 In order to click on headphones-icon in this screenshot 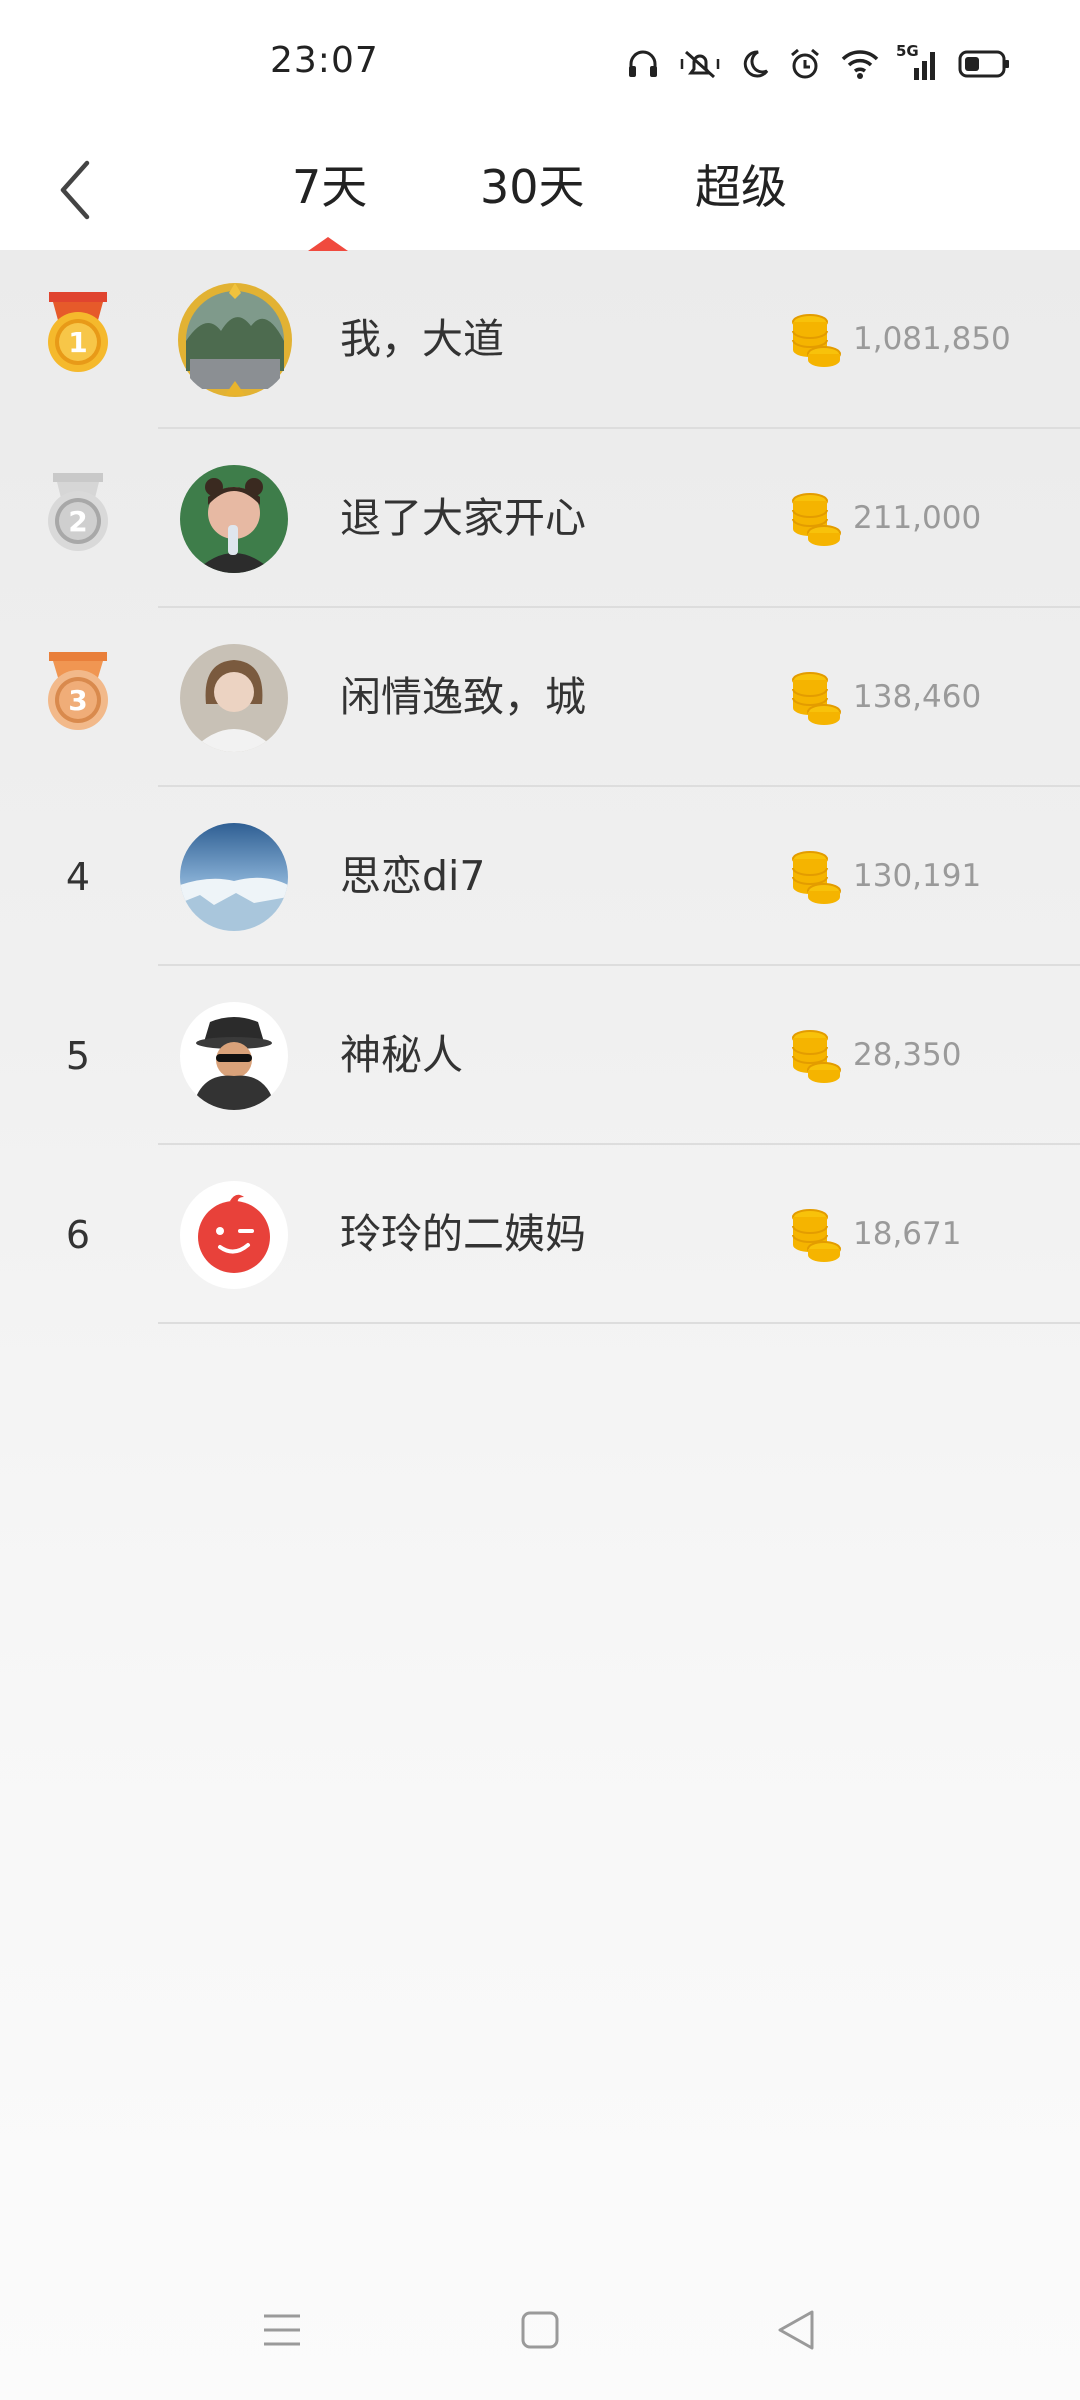, I will do `click(643, 64)`.